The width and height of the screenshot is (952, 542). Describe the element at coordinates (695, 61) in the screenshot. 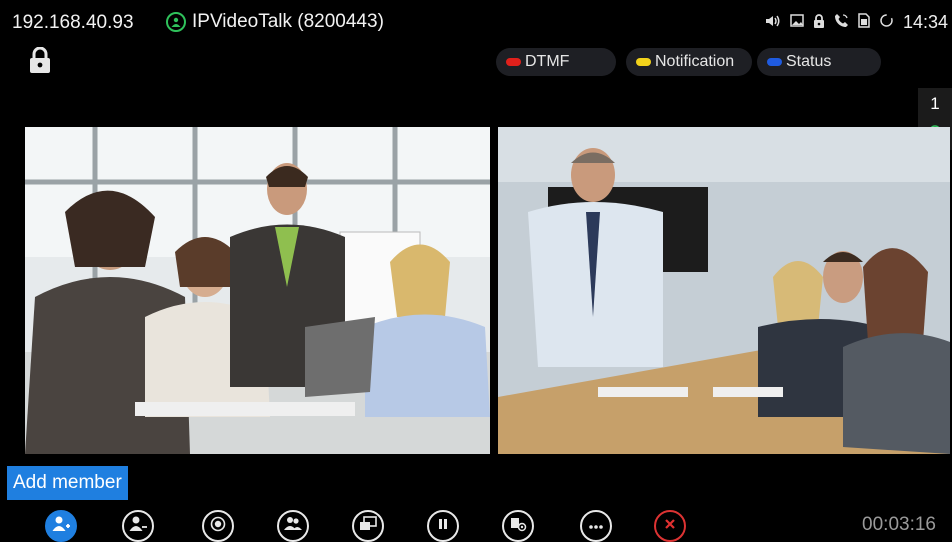

I see `notification-label: Notification` at that location.